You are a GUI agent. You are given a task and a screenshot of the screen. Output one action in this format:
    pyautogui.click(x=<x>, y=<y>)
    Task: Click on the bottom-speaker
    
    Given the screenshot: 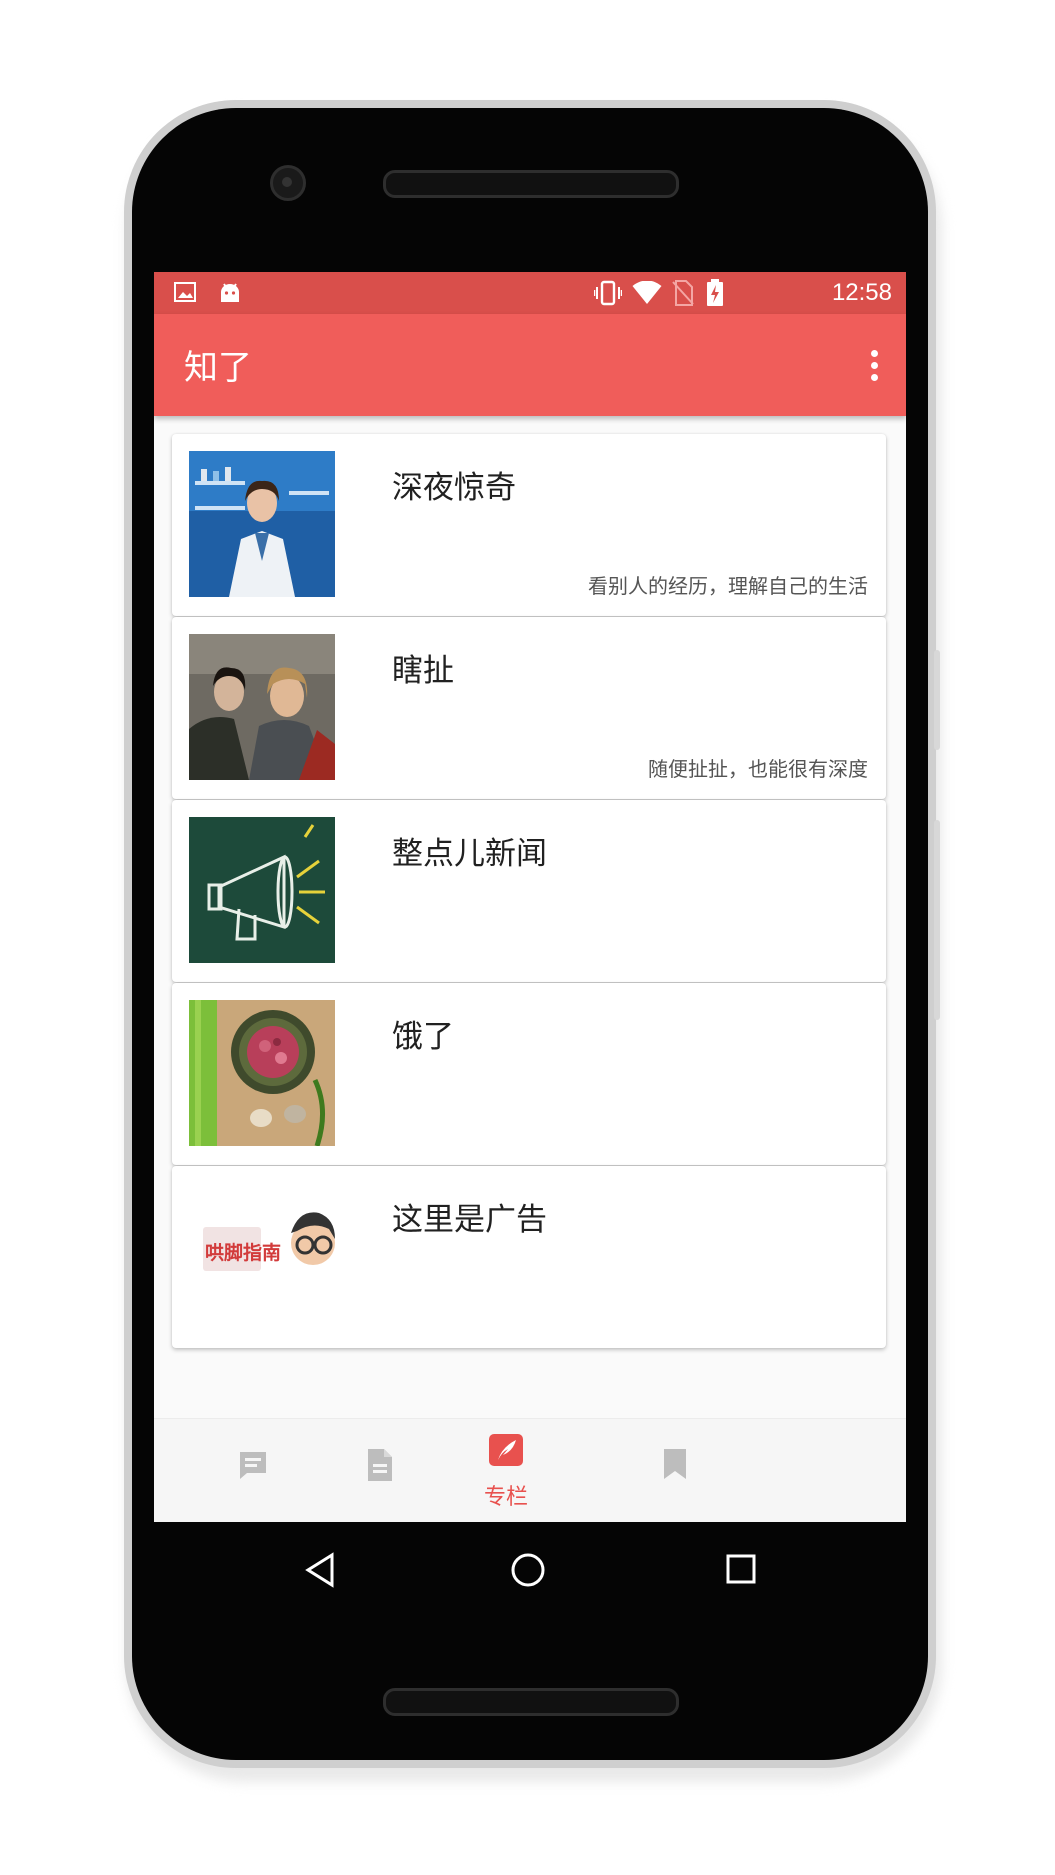 What is the action you would take?
    pyautogui.click(x=531, y=1702)
    